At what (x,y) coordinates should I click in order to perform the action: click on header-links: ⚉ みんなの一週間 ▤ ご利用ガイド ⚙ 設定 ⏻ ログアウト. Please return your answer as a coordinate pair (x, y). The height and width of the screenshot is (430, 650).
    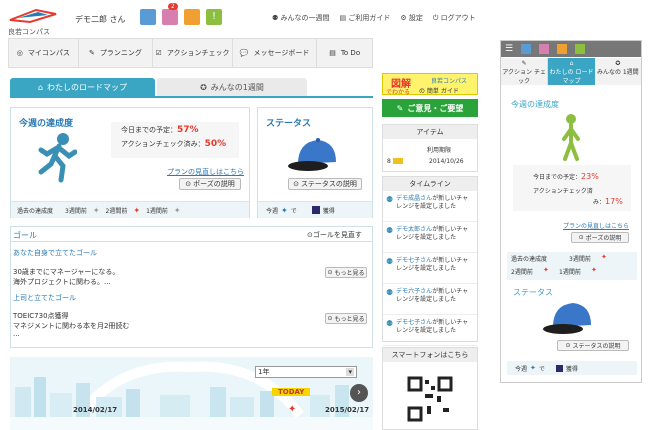
    Looking at the image, I should click on (374, 18).